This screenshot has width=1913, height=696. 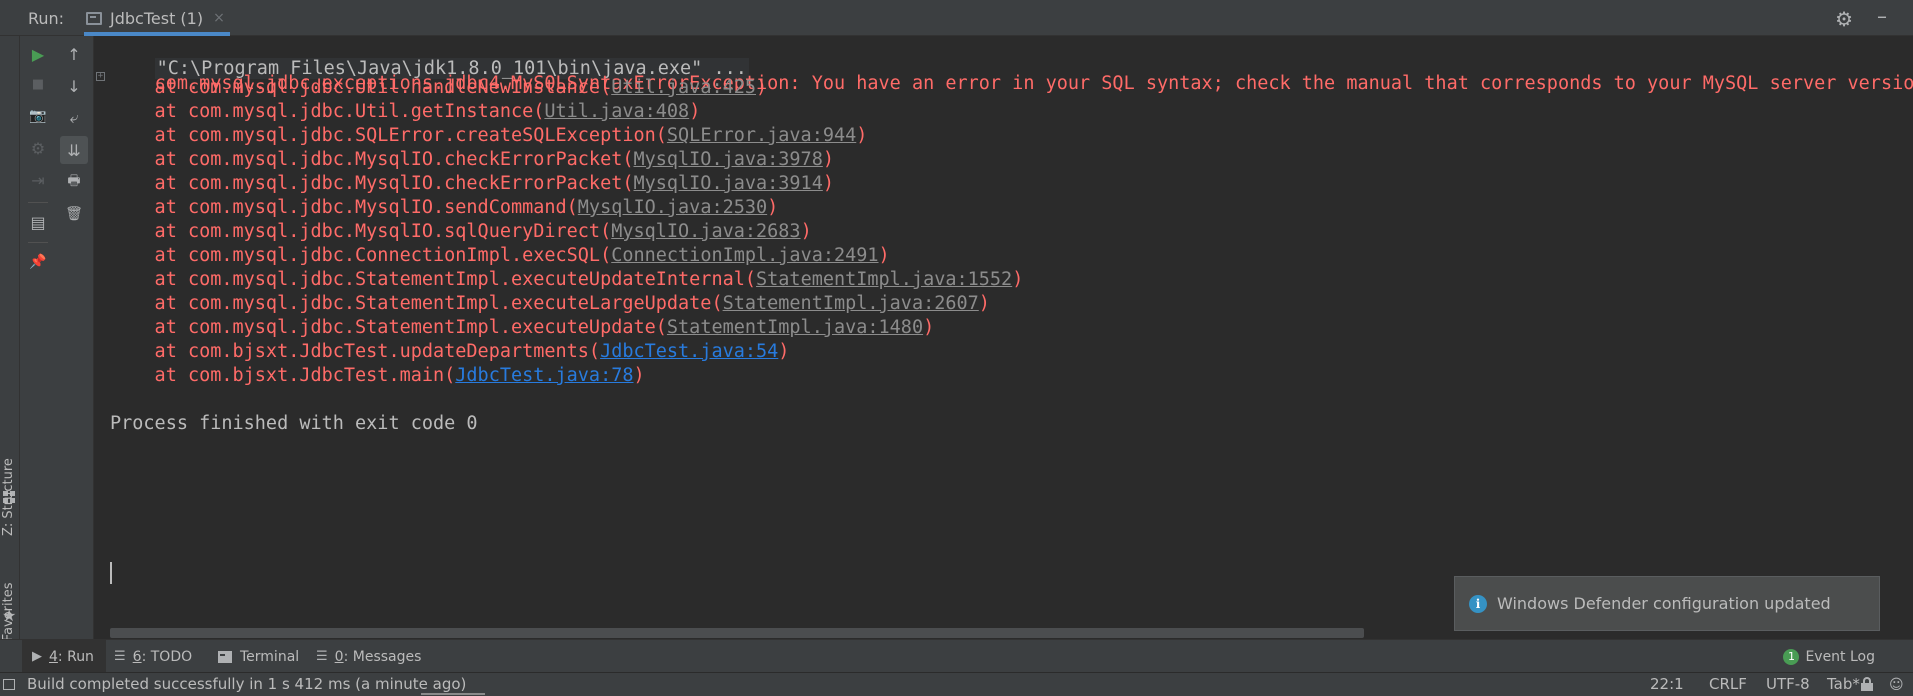 I want to click on stop-icon: ■, so click(x=38, y=84).